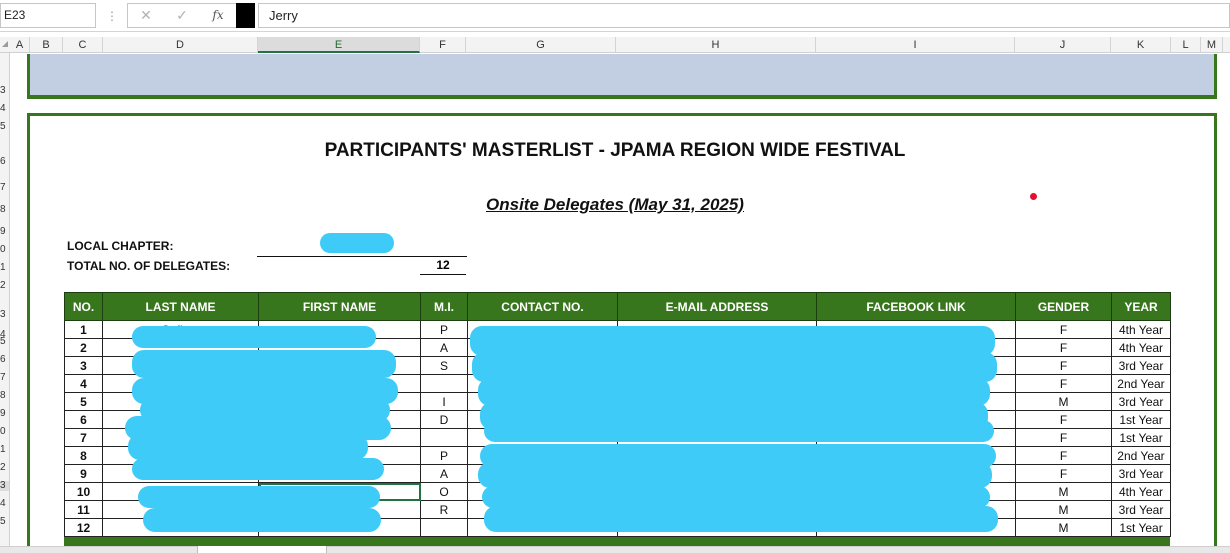 The image size is (1230, 553). I want to click on table-cell: 9, so click(83, 473).